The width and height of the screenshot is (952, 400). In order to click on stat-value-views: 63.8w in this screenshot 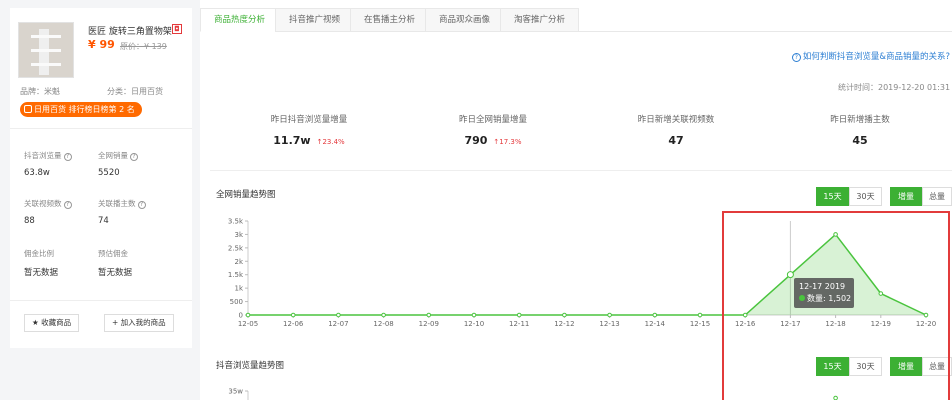, I will do `click(37, 173)`.